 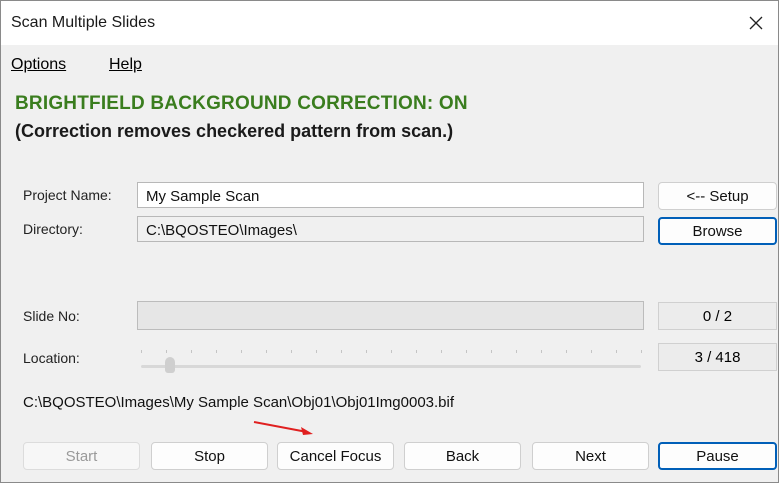 What do you see at coordinates (390, 229) in the screenshot?
I see `directory-field: C:\BQOSTEO\Images\` at bounding box center [390, 229].